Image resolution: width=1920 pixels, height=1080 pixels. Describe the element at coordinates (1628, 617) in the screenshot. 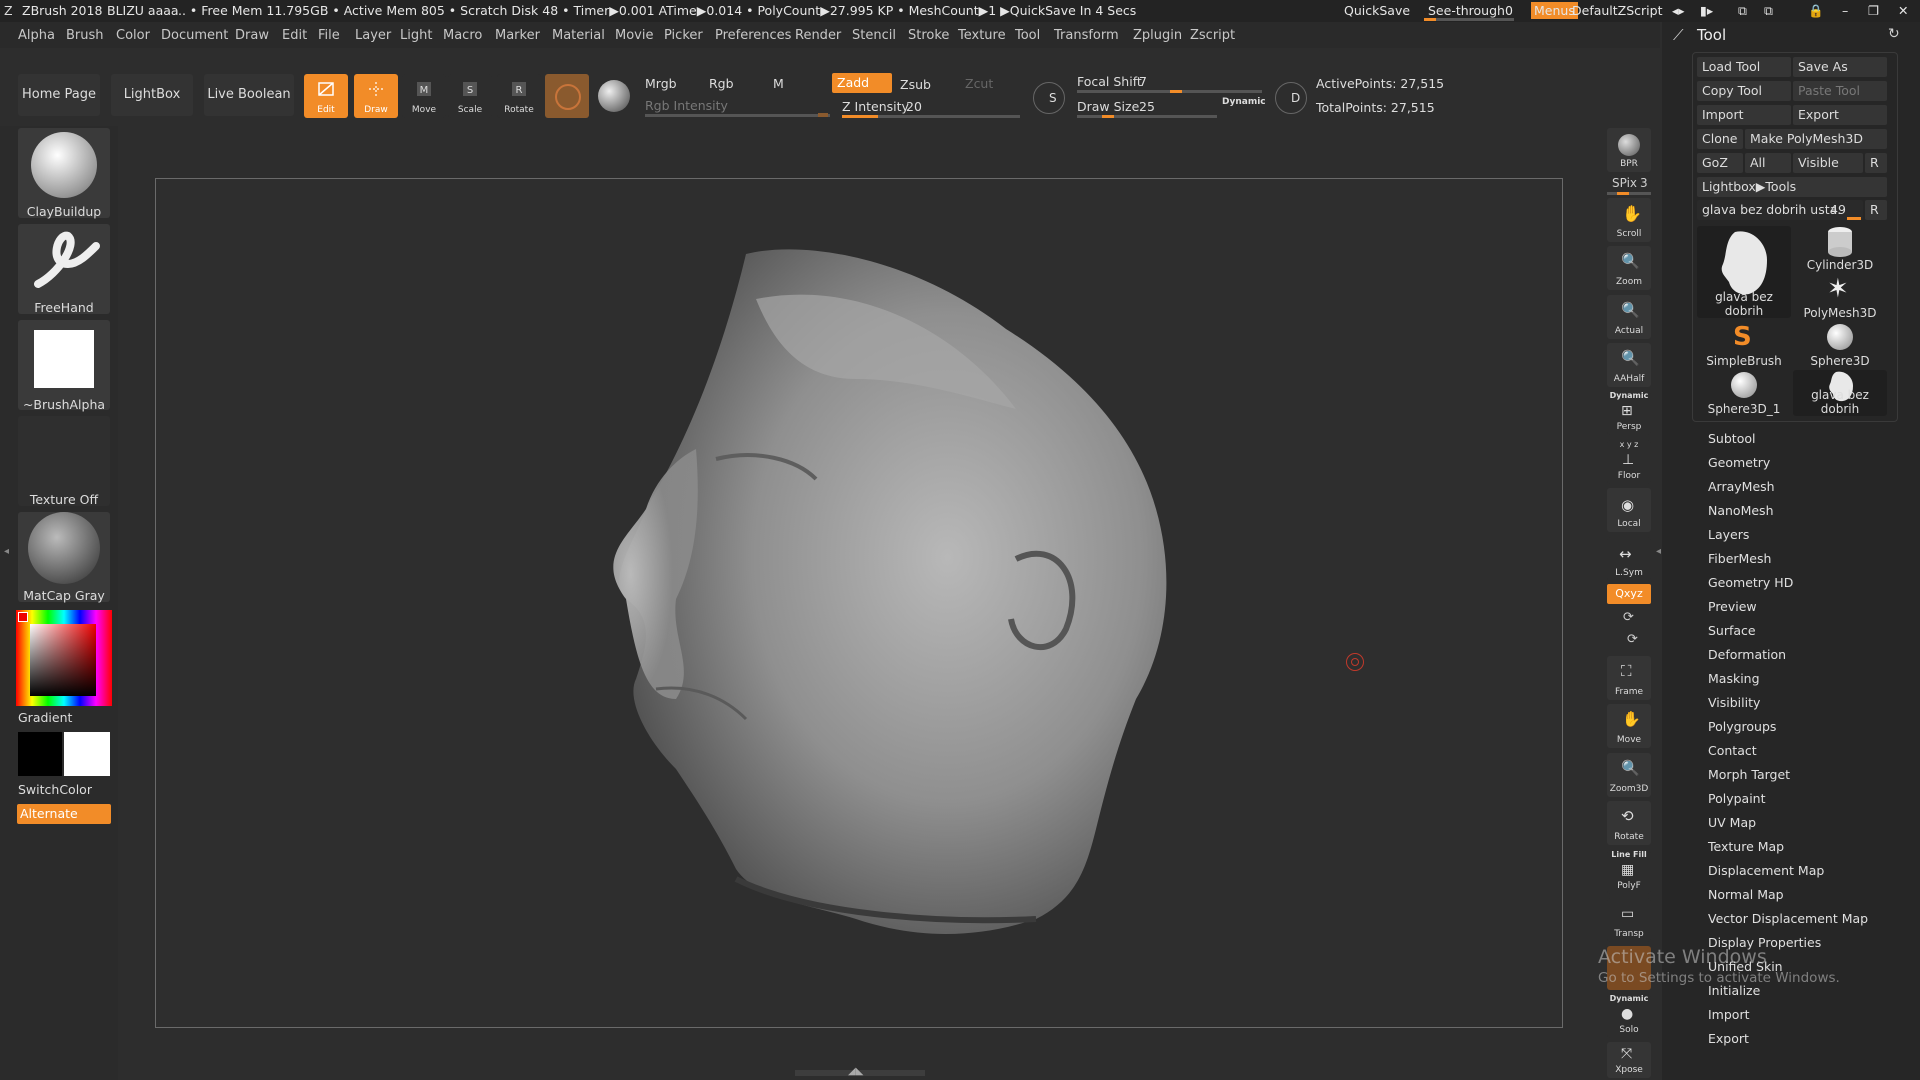

I see `rotate-y-icon: ⟳` at that location.